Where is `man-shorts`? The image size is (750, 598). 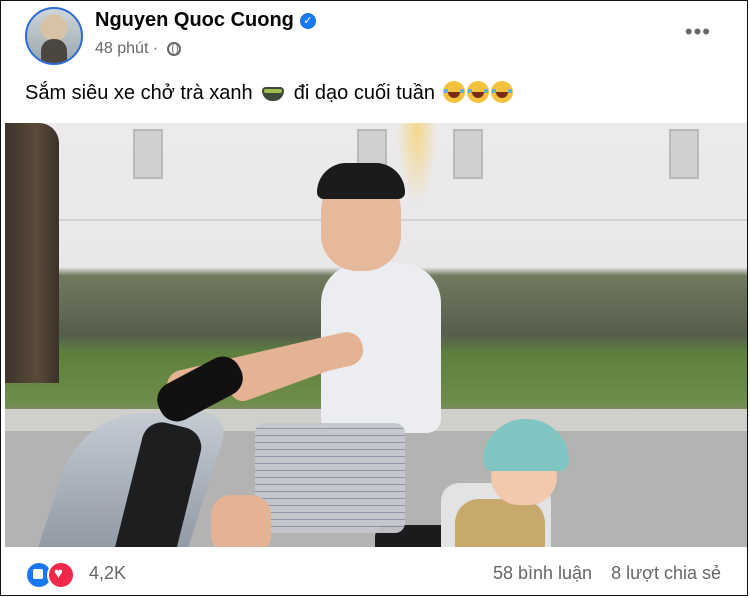 man-shorts is located at coordinates (330, 478).